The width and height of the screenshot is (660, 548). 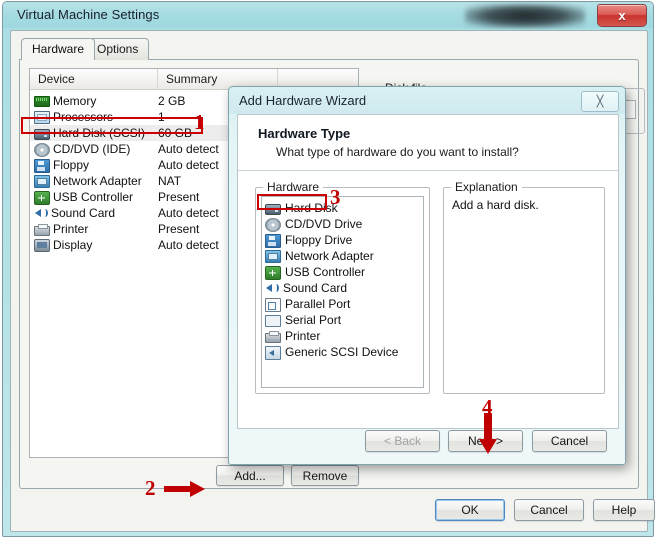 What do you see at coordinates (470, 510) in the screenshot?
I see `ok-button: OK` at bounding box center [470, 510].